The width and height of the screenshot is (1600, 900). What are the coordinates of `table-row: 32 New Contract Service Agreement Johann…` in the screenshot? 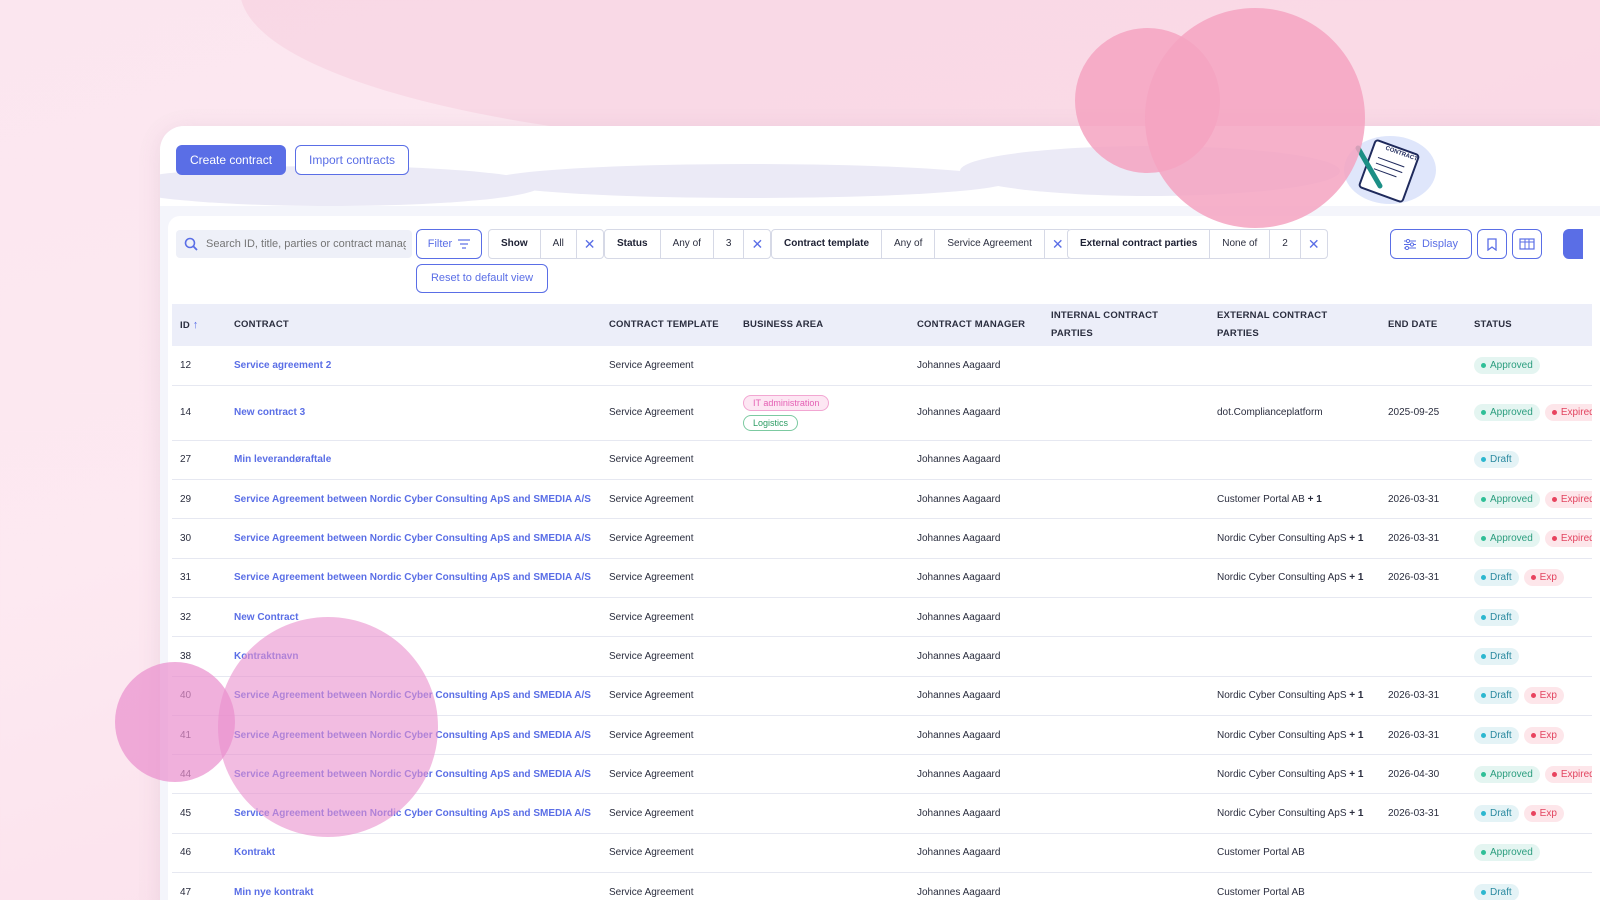 It's located at (882, 617).